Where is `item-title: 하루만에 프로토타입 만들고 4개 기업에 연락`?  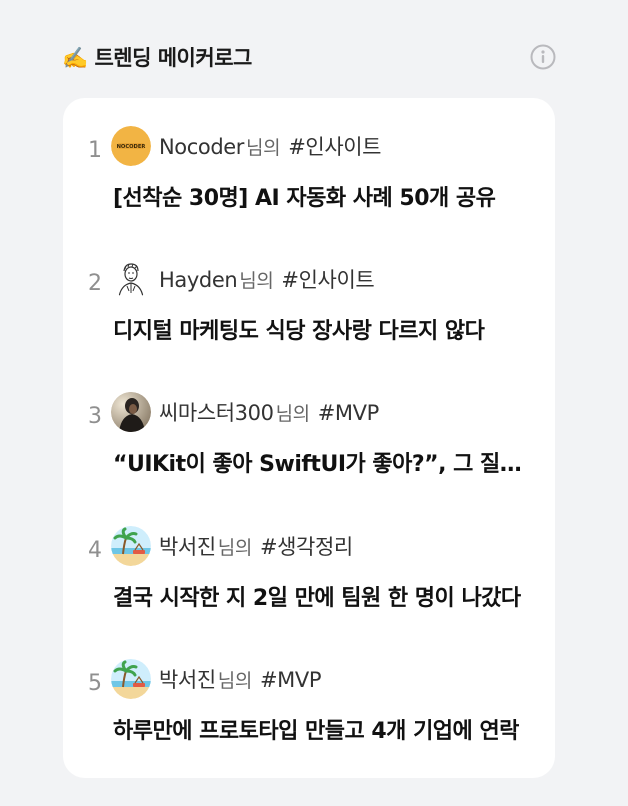 item-title: 하루만에 프로토타입 만들고 4개 기업에 연락 is located at coordinates (323, 729).